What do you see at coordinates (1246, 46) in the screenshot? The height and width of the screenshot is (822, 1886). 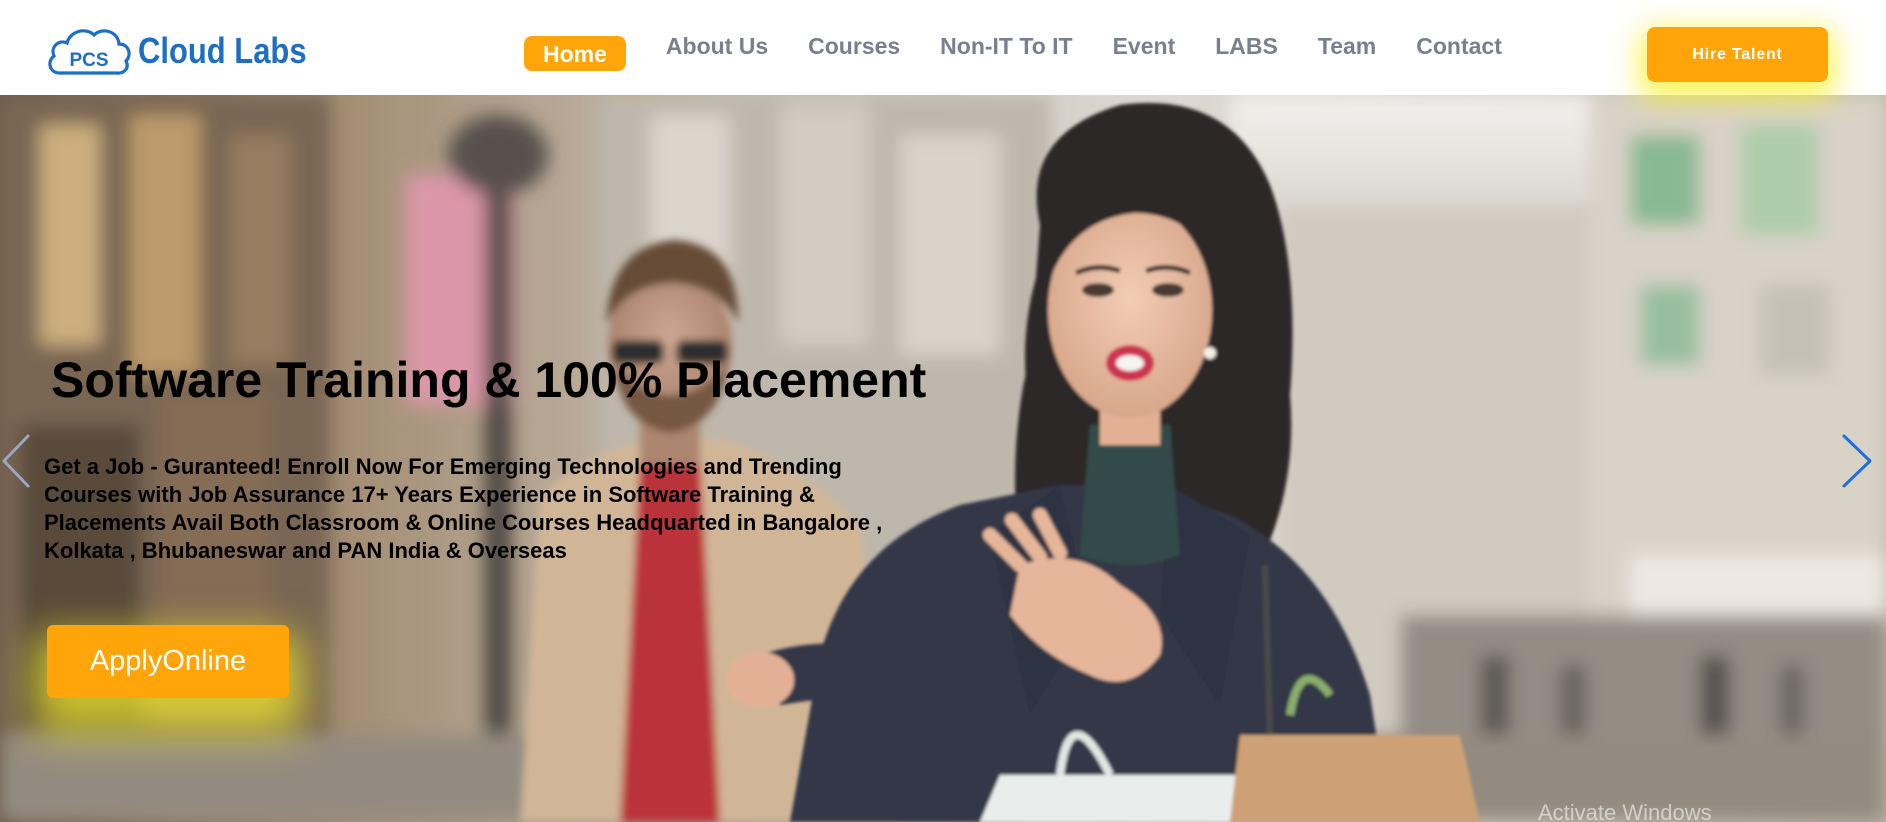 I see `nav-labs: LABS` at bounding box center [1246, 46].